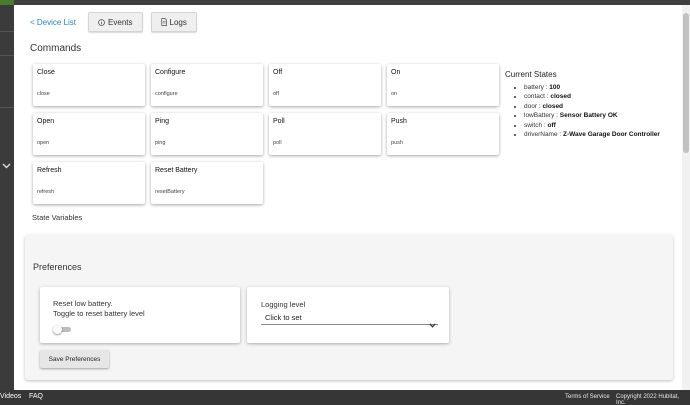  What do you see at coordinates (648, 399) in the screenshot?
I see `copyright-text: Copyright 2022 Hubitat, Inc.` at bounding box center [648, 399].